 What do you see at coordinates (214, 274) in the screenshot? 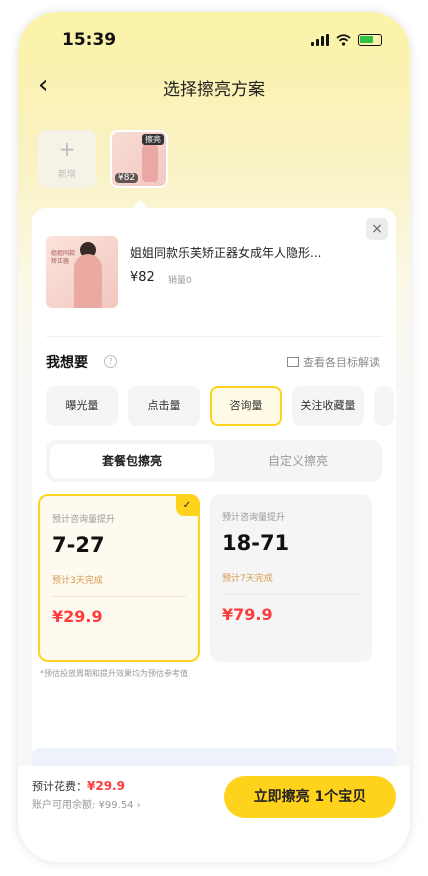
I see `product-info: 姐姐同款矫正器 姐姐同款乐芙矫正器女成年人隐形... ¥82 销量0` at bounding box center [214, 274].